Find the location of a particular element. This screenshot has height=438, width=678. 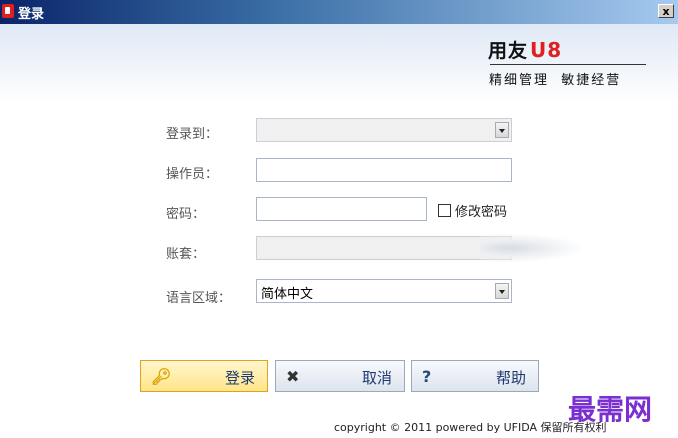

account-label: 账套： is located at coordinates (186, 254).